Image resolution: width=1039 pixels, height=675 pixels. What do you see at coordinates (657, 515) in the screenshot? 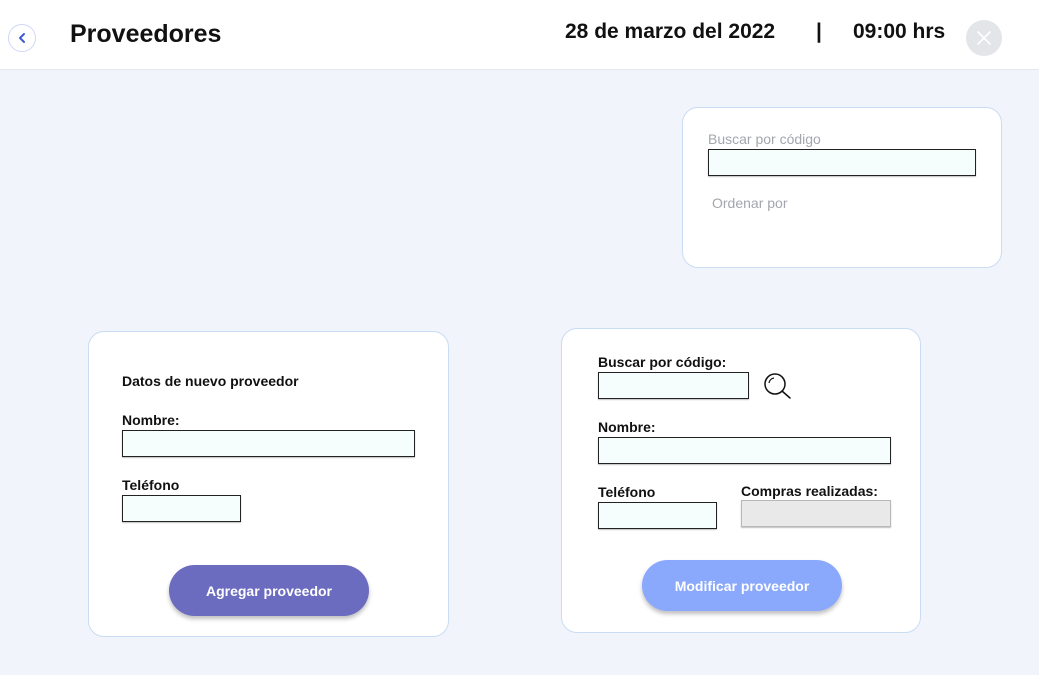
I see `edit-phone-input` at bounding box center [657, 515].